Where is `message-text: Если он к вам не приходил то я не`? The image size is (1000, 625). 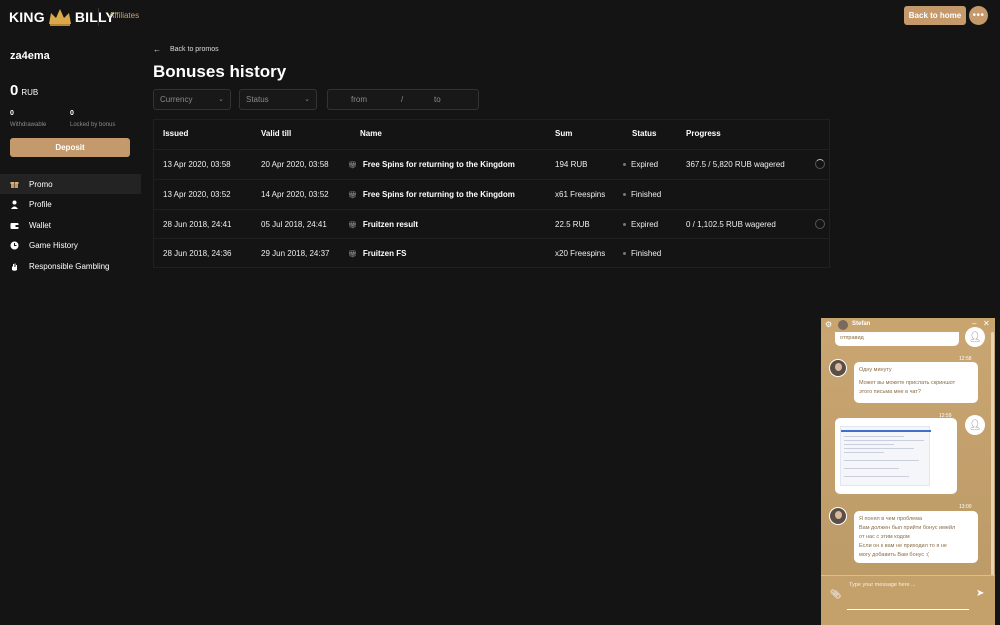 message-text: Если он к вам не приходил то я не is located at coordinates (903, 546).